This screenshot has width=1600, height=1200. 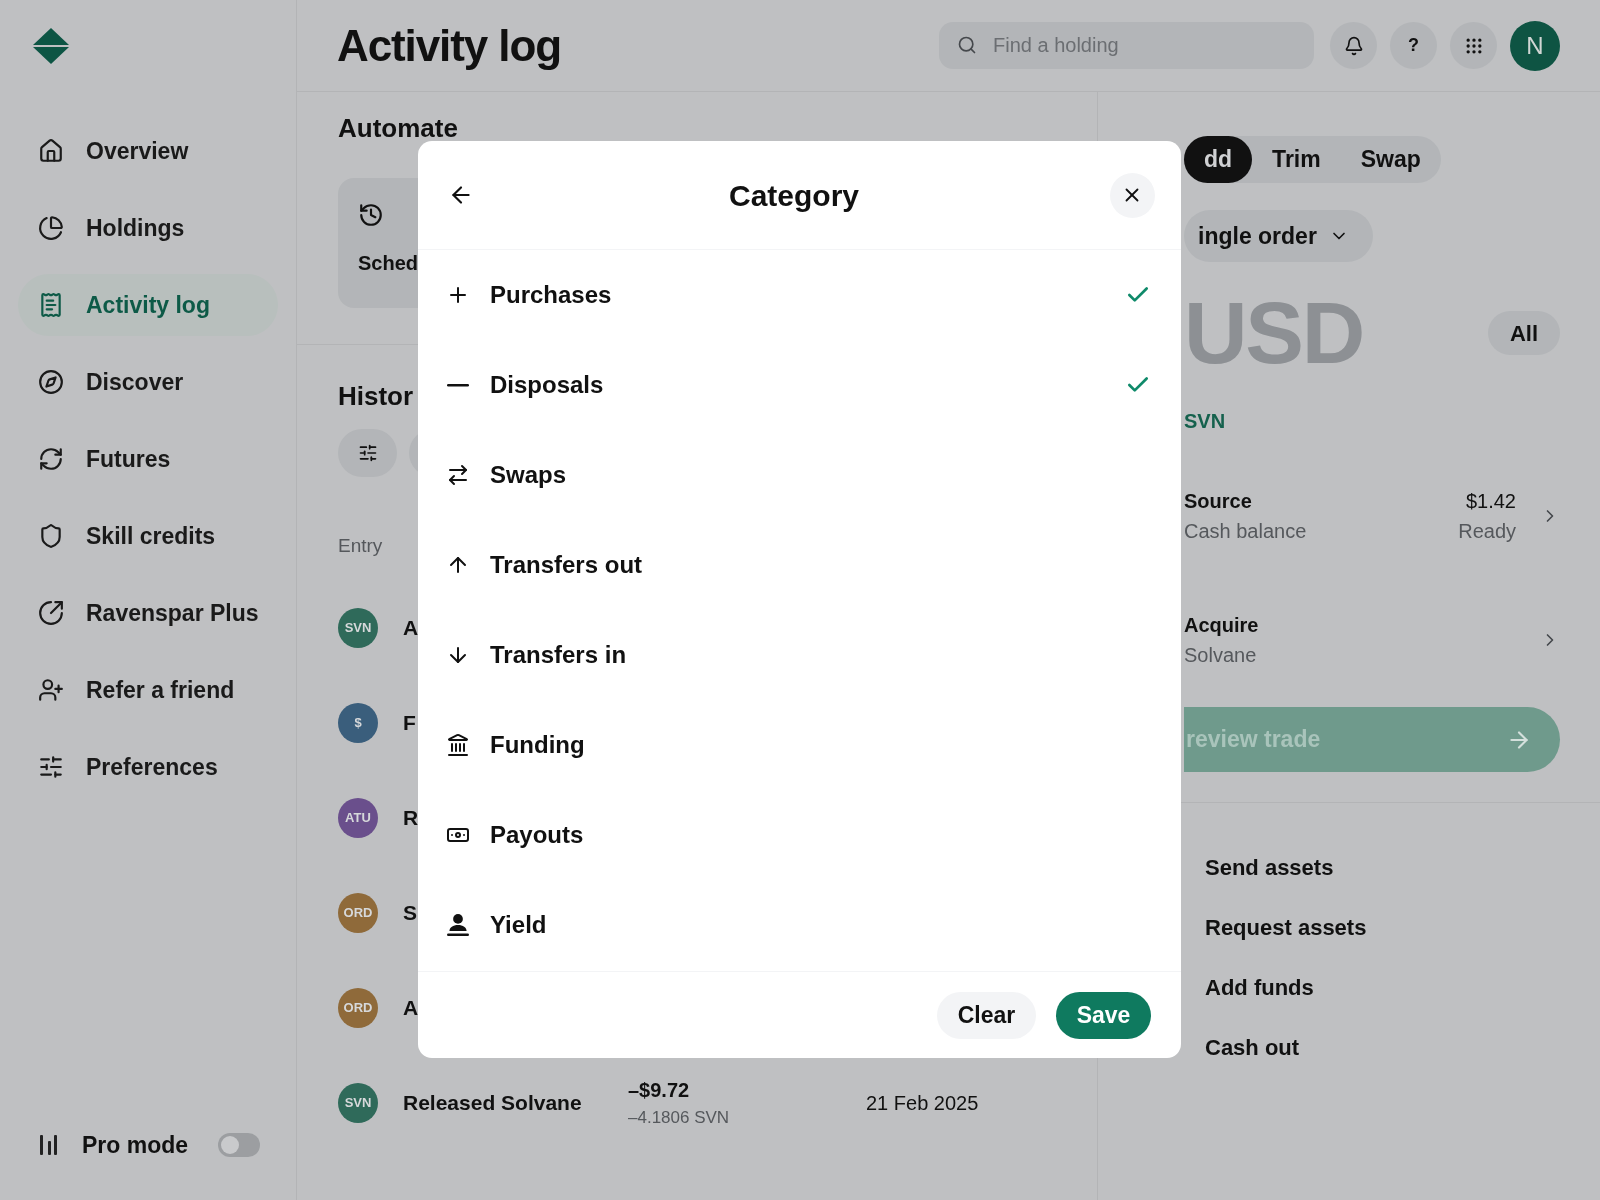 What do you see at coordinates (1132, 195) in the screenshot?
I see `close-button` at bounding box center [1132, 195].